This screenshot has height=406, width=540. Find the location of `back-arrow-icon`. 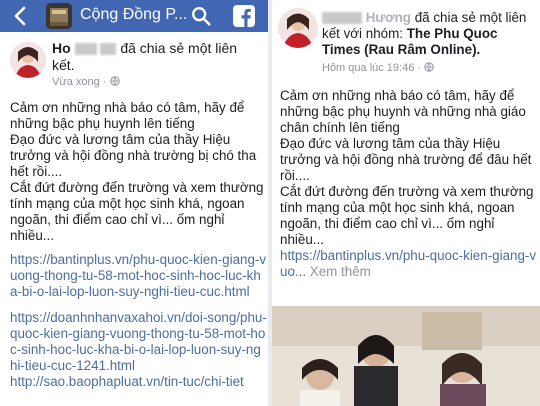

back-arrow-icon is located at coordinates (20, 16).